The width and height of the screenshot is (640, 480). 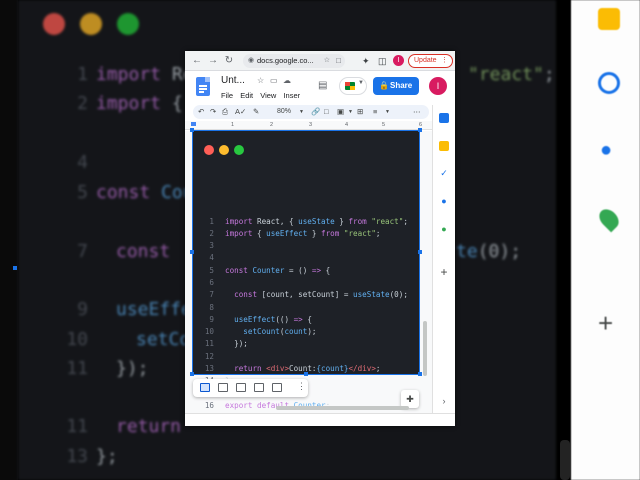 I want to click on resize-handle-left, so click(x=192, y=252).